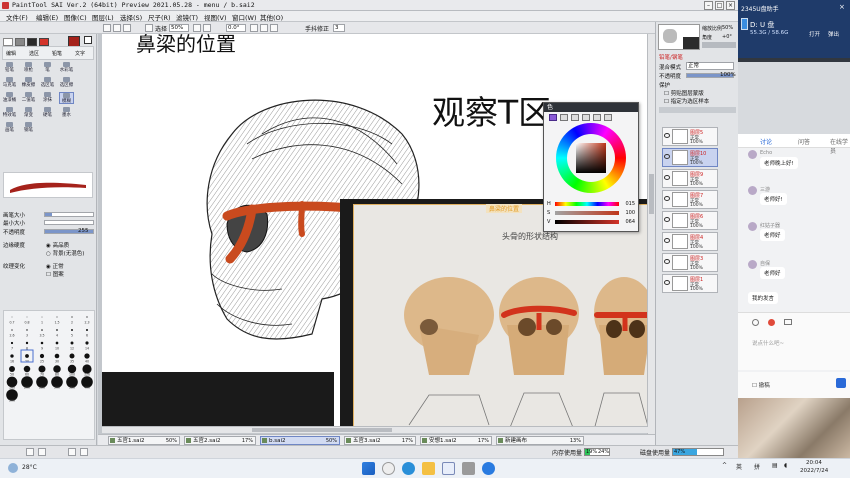 This screenshot has width=850, height=478. Describe the element at coordinates (408, 468) in the screenshot. I see `edge-icon` at that location.